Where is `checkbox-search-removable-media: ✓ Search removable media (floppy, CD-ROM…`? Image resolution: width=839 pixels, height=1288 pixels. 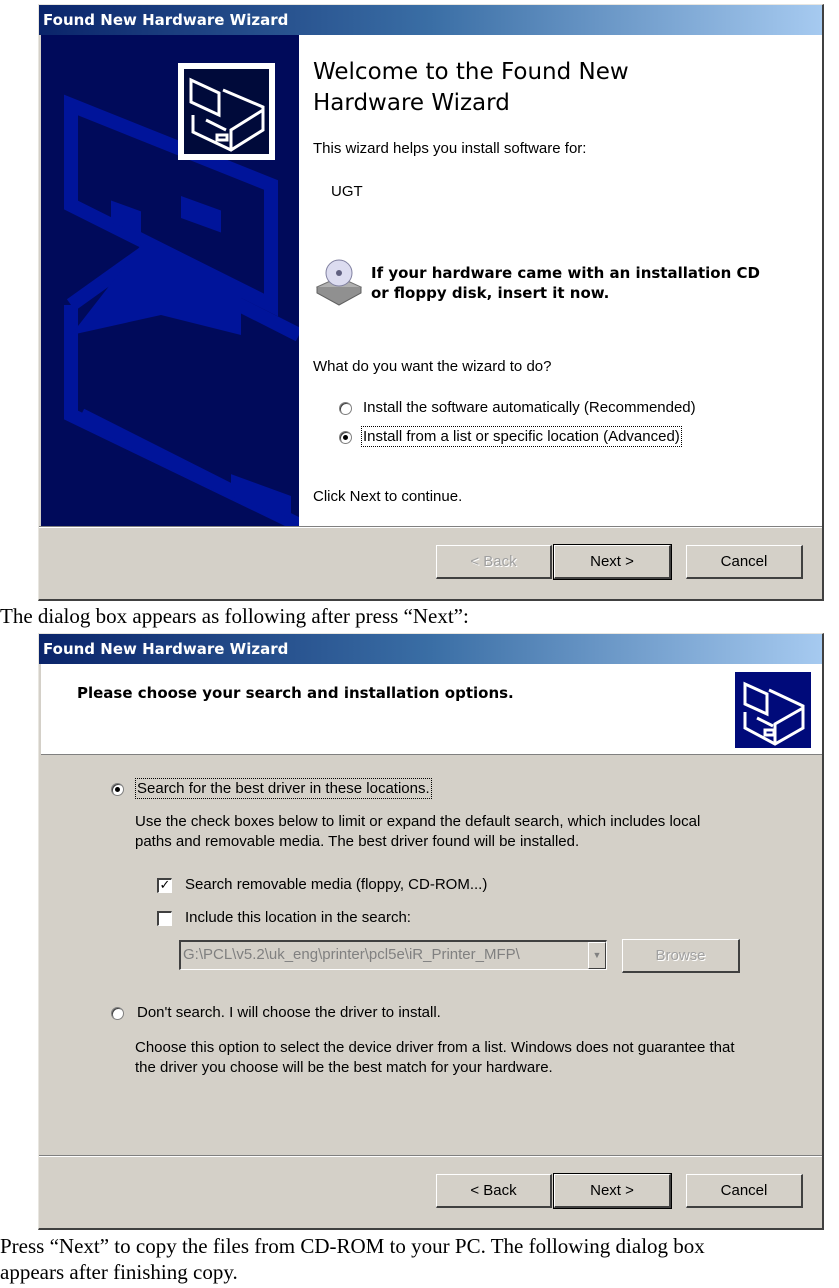
checkbox-search-removable-media: ✓ Search removable media (floppy, CD-ROM… is located at coordinates (357, 886).